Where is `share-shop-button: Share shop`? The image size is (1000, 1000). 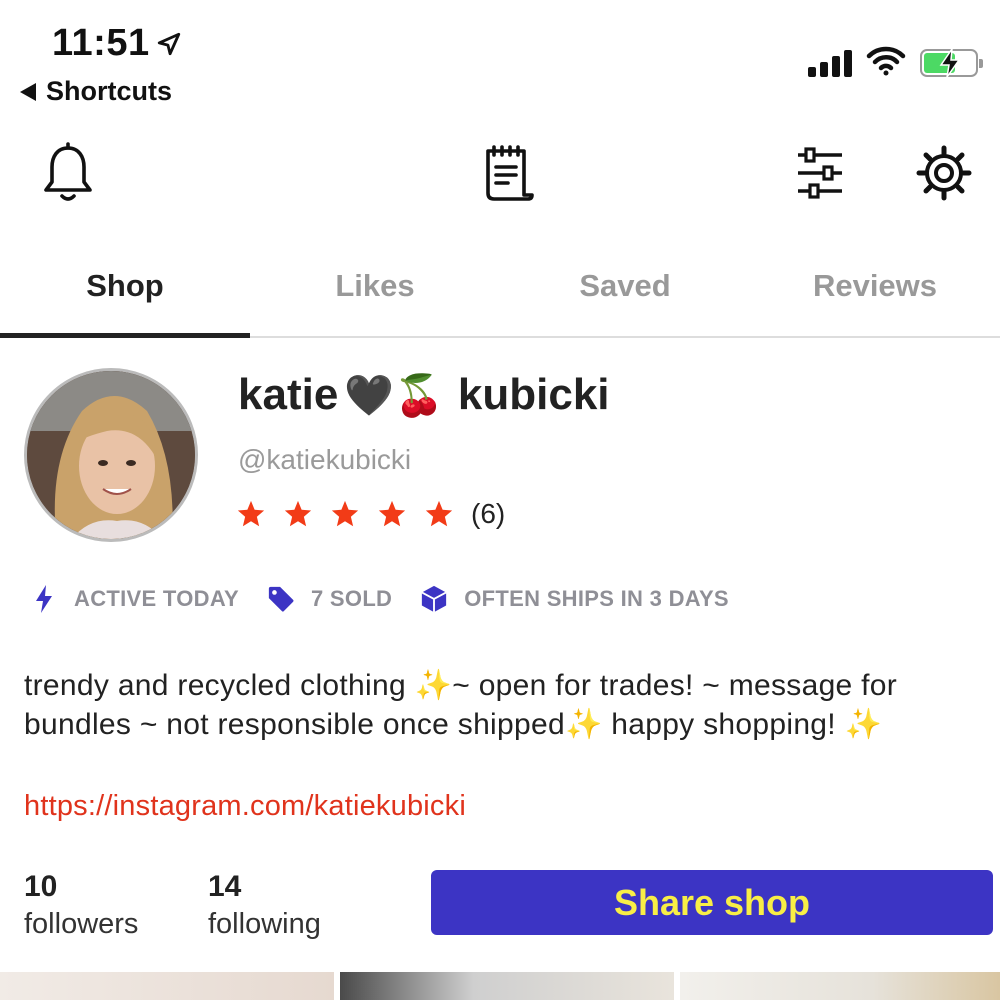 share-shop-button: Share shop is located at coordinates (712, 902).